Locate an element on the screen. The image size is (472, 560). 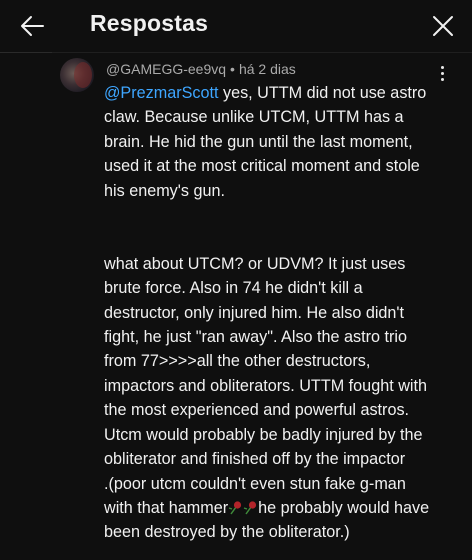
comment-meta: @GAMEGG-ee9vq • há 2 dias is located at coordinates (201, 69).